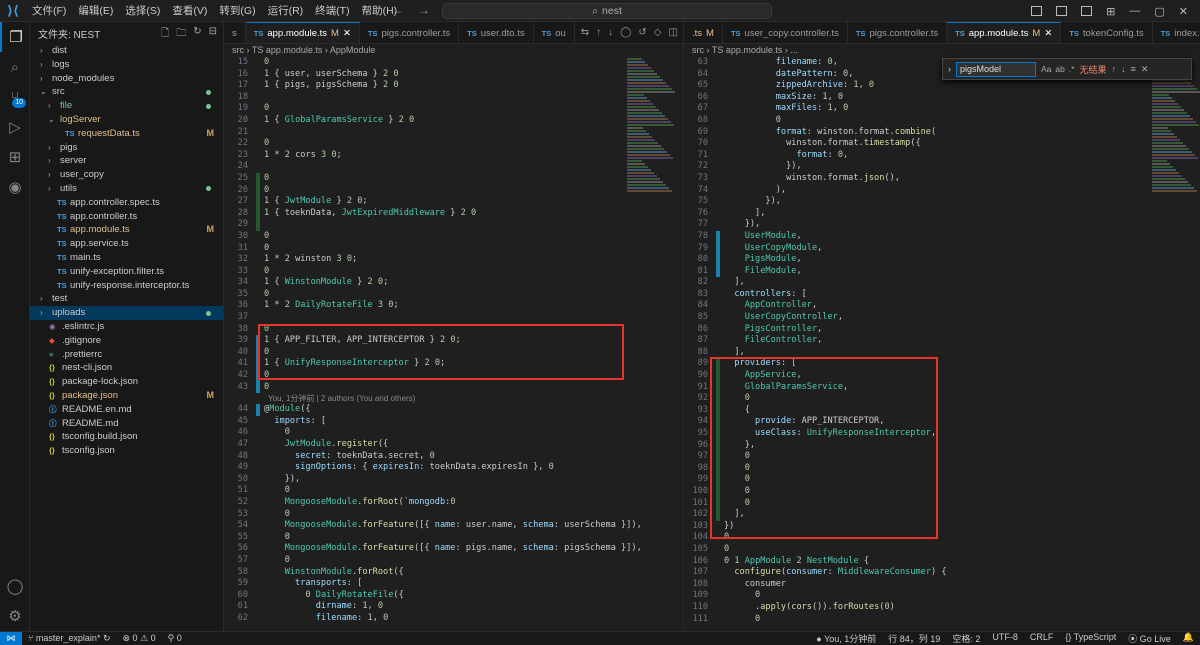  What do you see at coordinates (453, 433) in the screenshot?
I see `code-line: 46 0` at bounding box center [453, 433].